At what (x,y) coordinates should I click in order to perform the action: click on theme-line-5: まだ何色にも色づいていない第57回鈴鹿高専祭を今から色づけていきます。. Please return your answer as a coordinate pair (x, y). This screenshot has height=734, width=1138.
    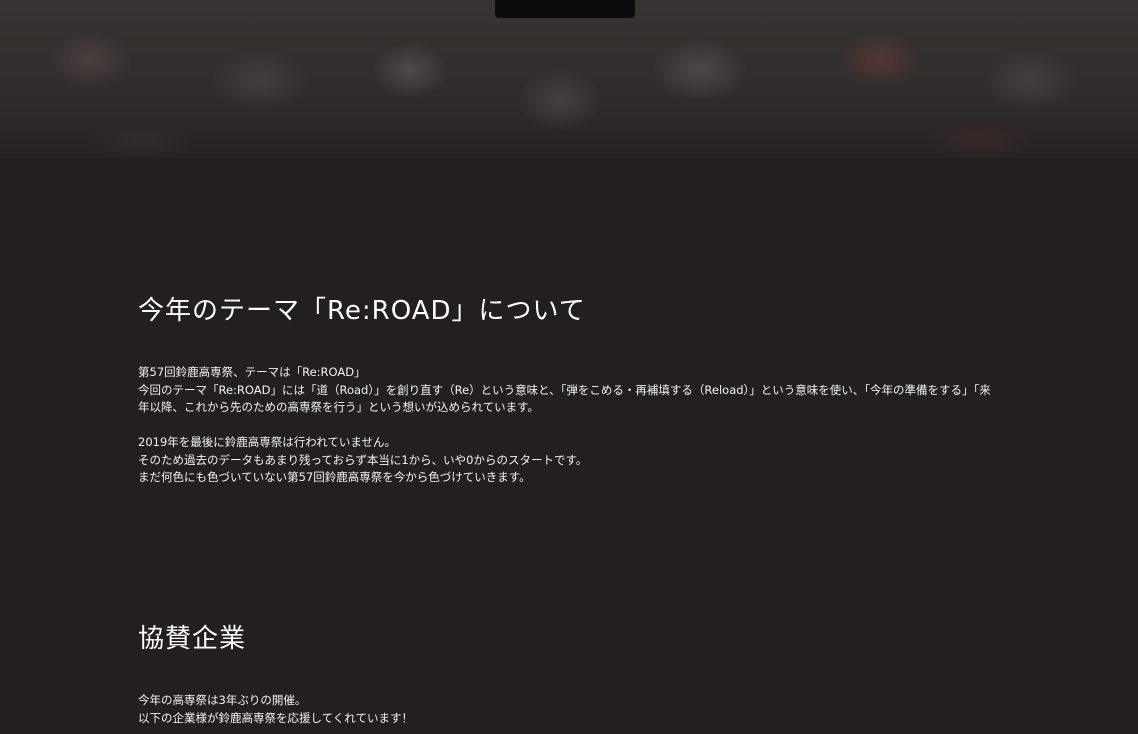
    Looking at the image, I should click on (334, 477).